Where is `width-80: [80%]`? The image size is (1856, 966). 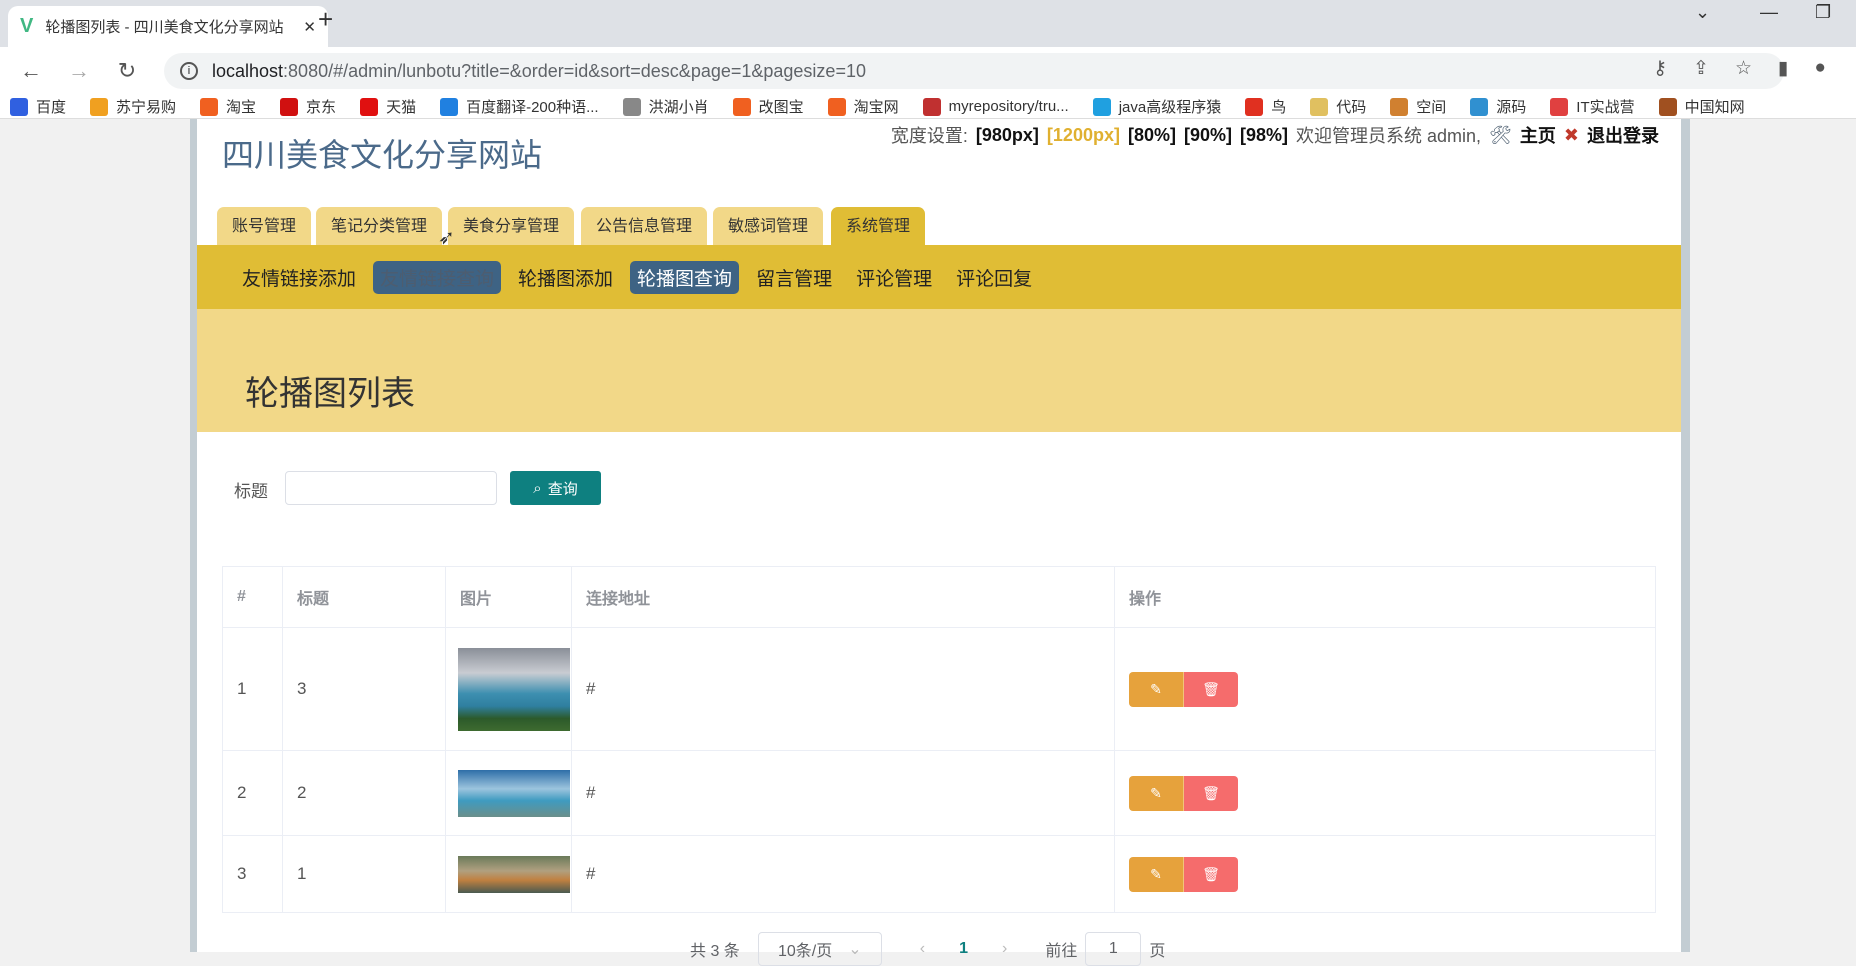
width-80: [80%] is located at coordinates (1152, 135).